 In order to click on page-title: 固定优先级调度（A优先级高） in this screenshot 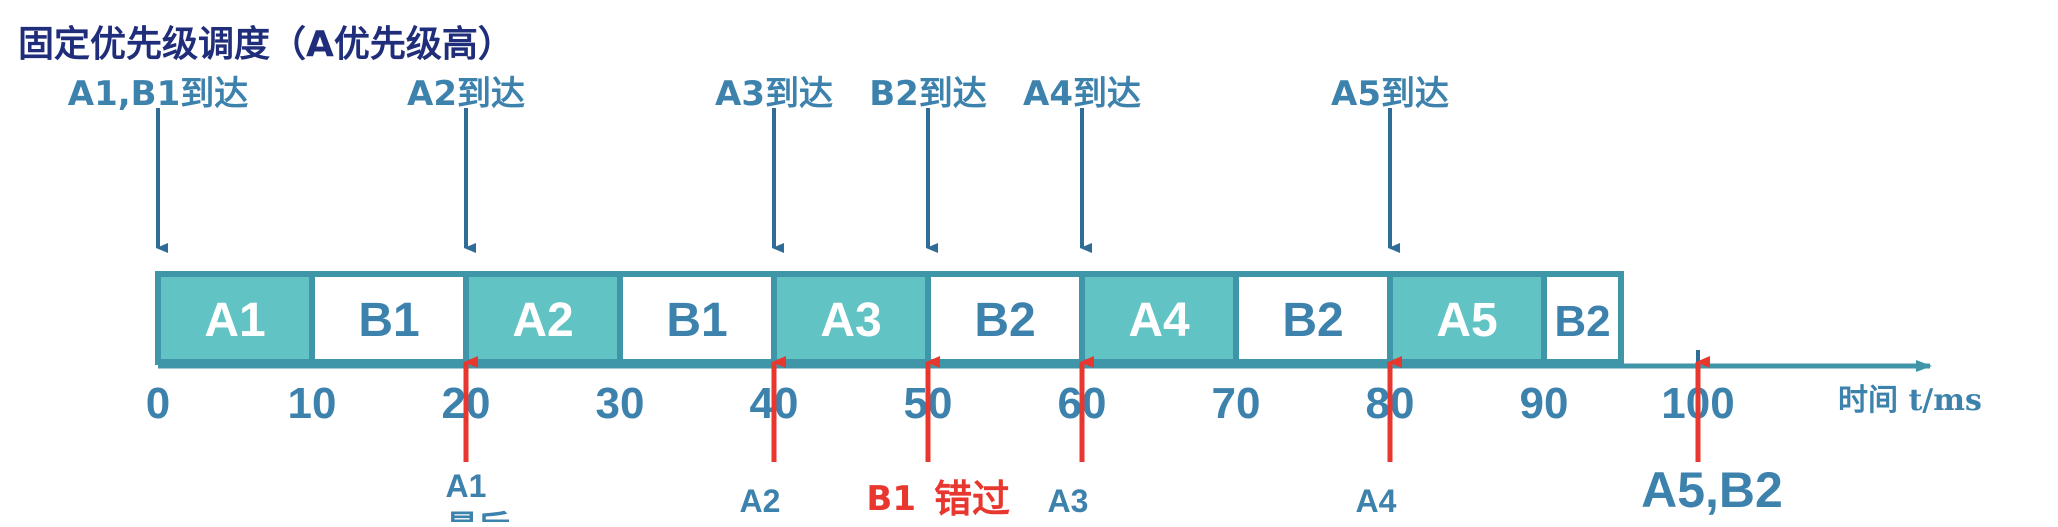, I will do `click(266, 44)`.